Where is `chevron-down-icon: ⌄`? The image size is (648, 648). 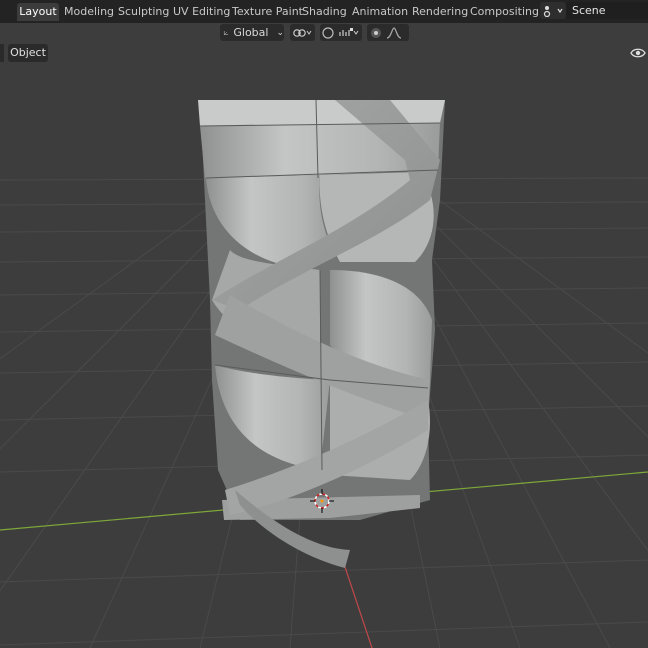
chevron-down-icon: ⌄ is located at coordinates (280, 32).